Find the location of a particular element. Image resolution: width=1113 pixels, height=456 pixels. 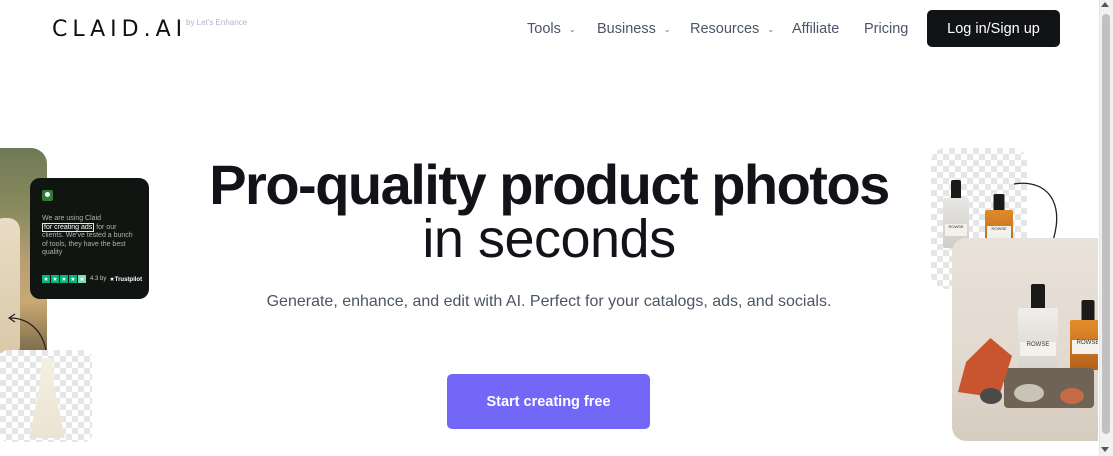

product-scene-image: ROWSE ROWSE is located at coordinates (1025, 339).